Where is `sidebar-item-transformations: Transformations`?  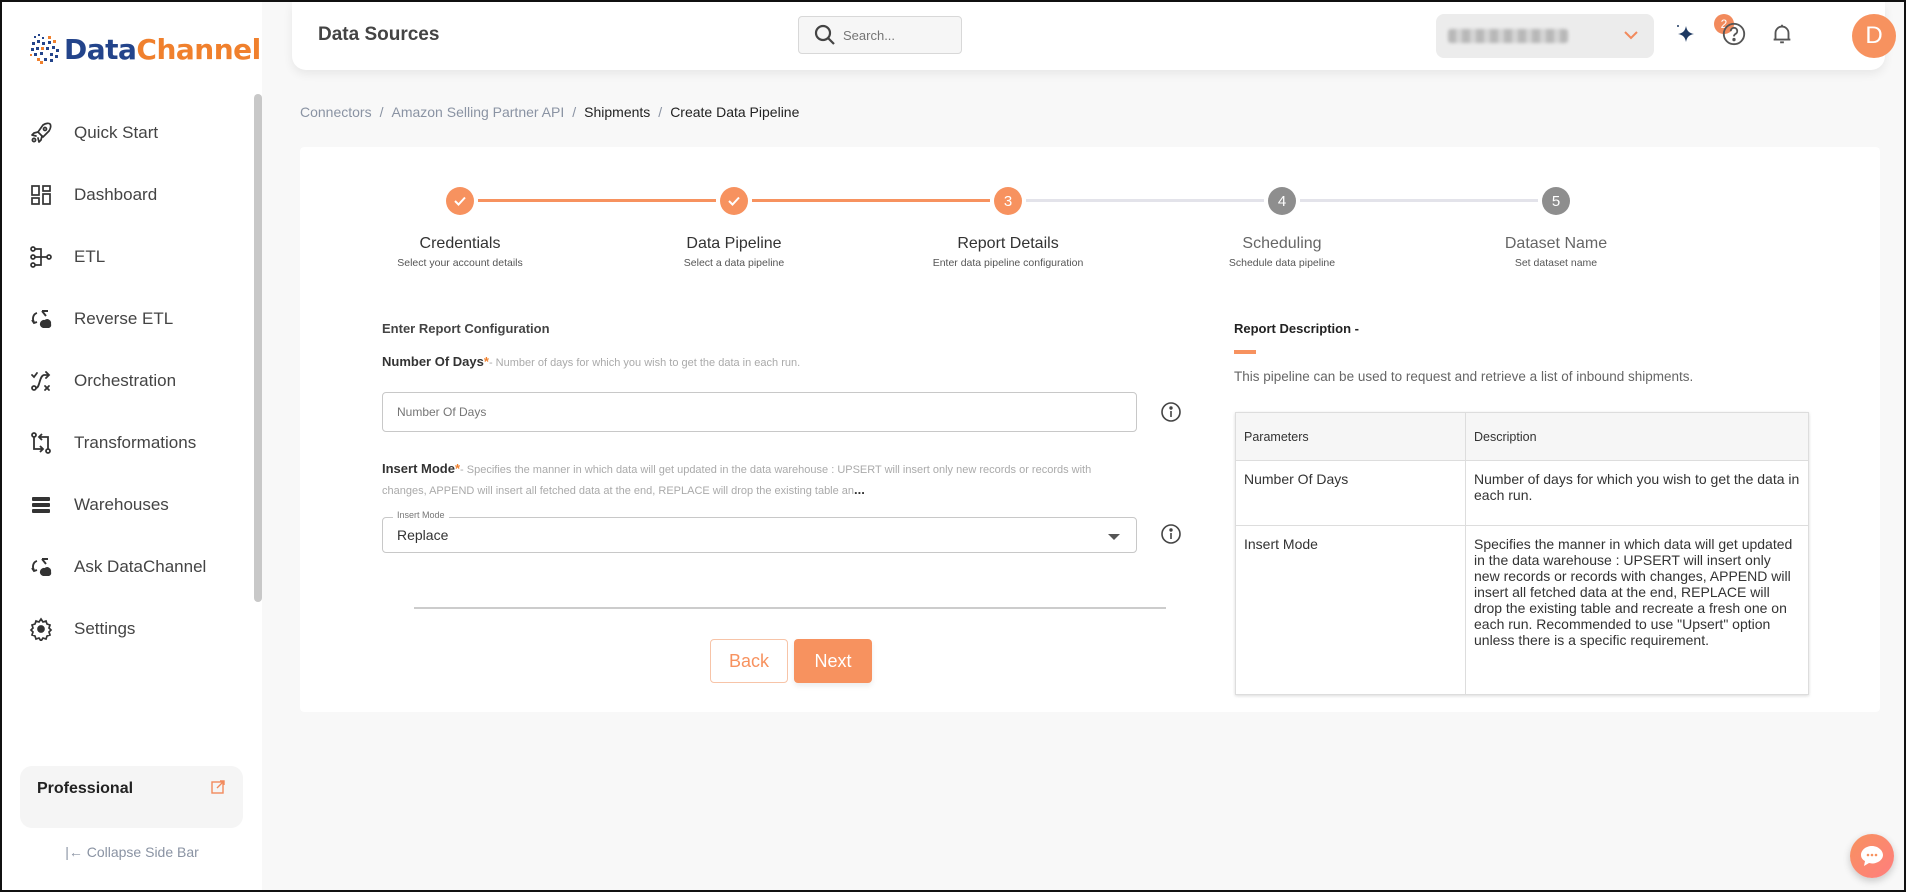 sidebar-item-transformations: Transformations is located at coordinates (127, 443).